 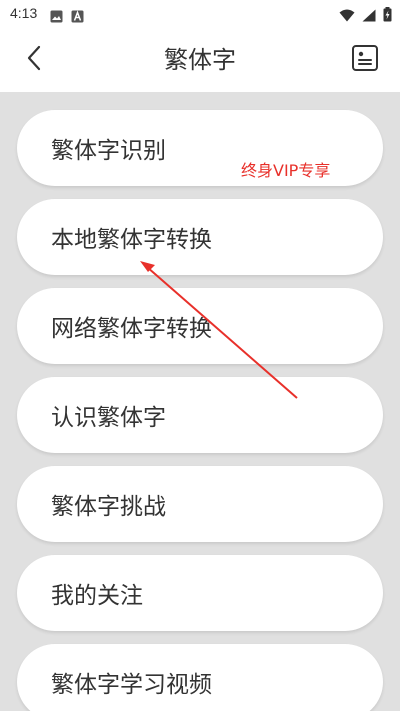 What do you see at coordinates (200, 326) in the screenshot?
I see `menu-item-online-conversion: 网络繁体字转换` at bounding box center [200, 326].